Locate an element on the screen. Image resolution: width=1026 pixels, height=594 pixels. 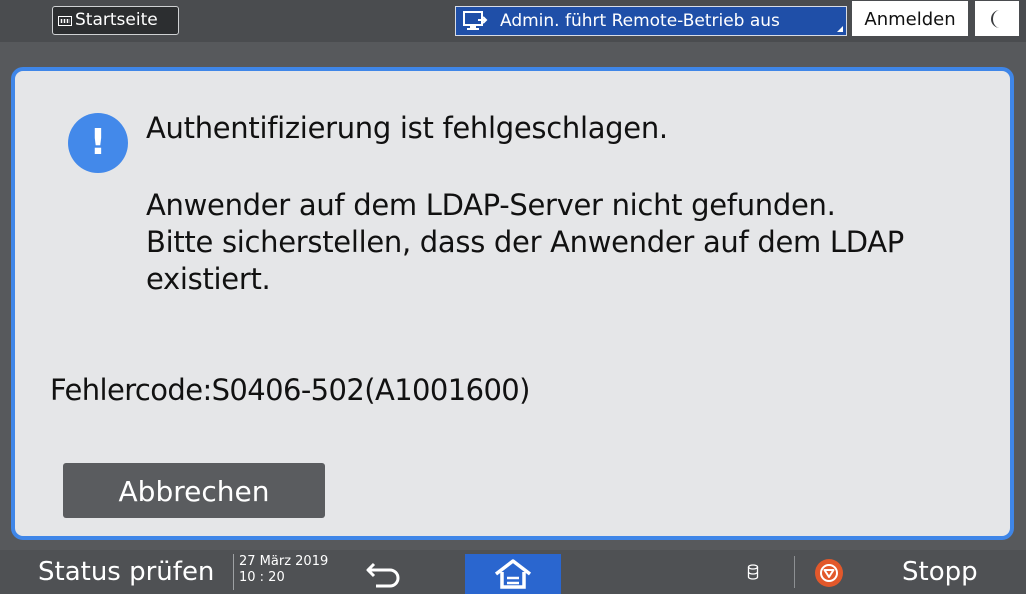
time-text: 10 : 20 is located at coordinates (262, 577).